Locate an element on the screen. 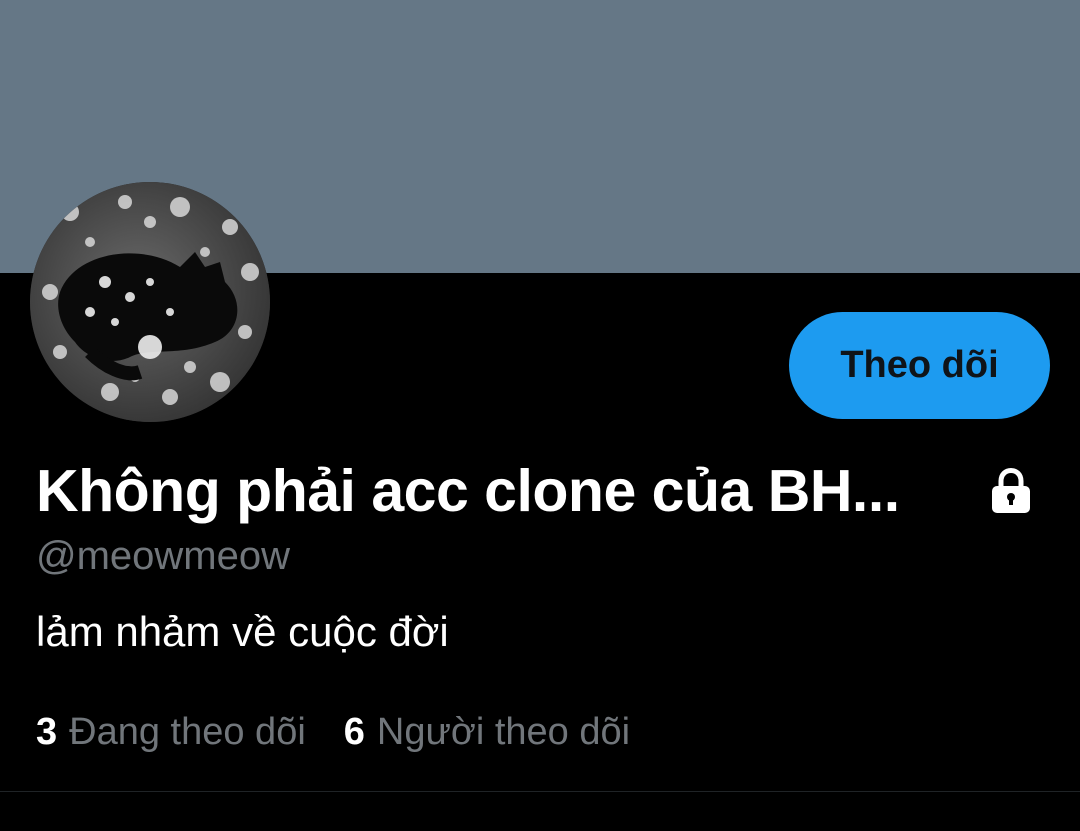 The image size is (1080, 831). cat-photo is located at coordinates (150, 302).